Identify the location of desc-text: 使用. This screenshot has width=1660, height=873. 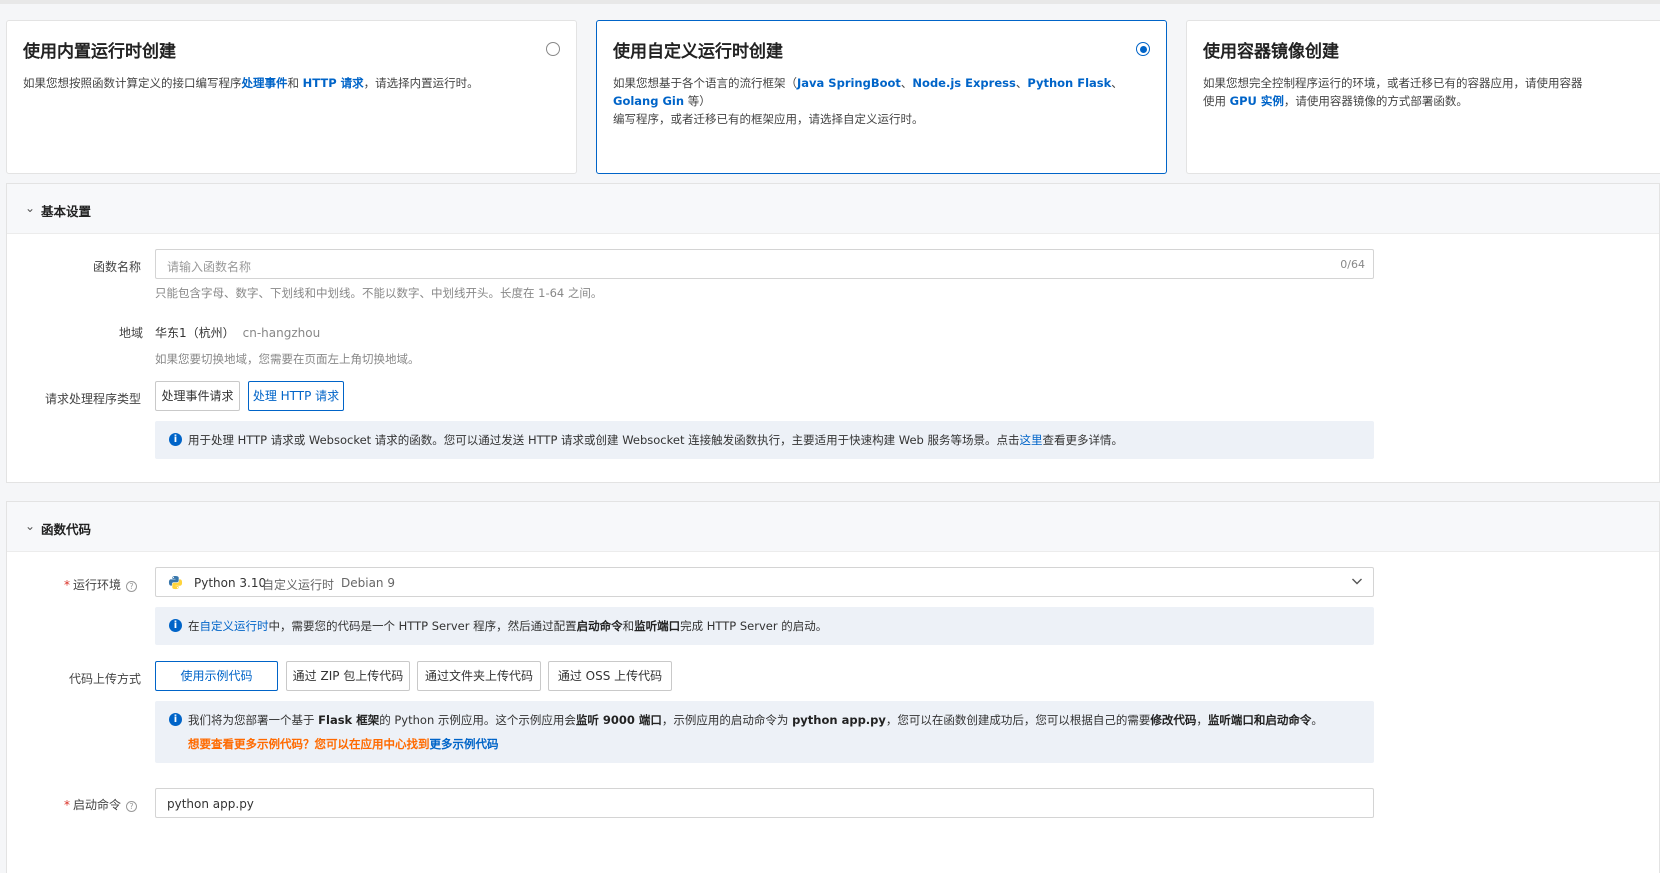
(1216, 101).